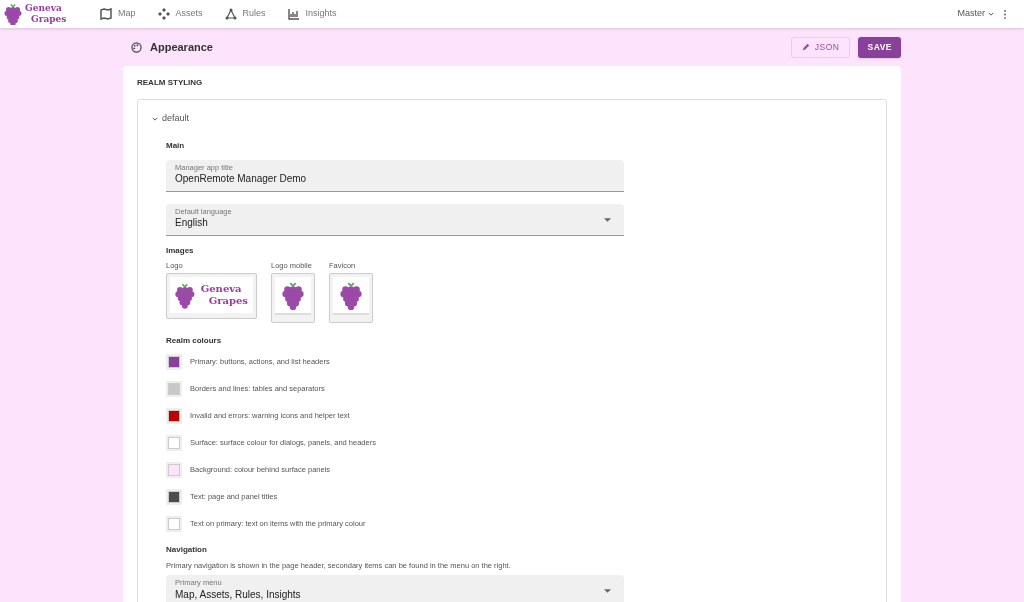 The image size is (1024, 602). Describe the element at coordinates (187, 549) in the screenshot. I see `group-heading: Navigation` at that location.